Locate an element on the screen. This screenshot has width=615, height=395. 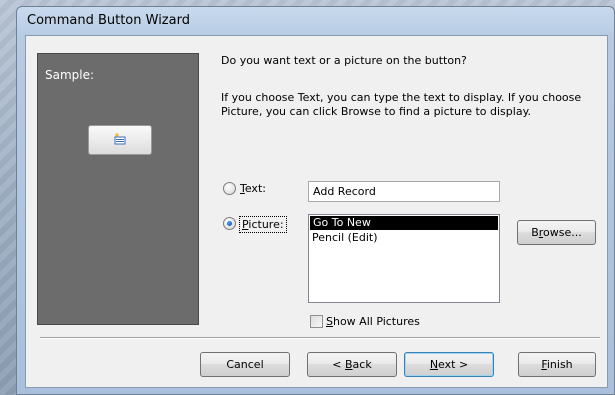
back-button: < Back is located at coordinates (352, 364).